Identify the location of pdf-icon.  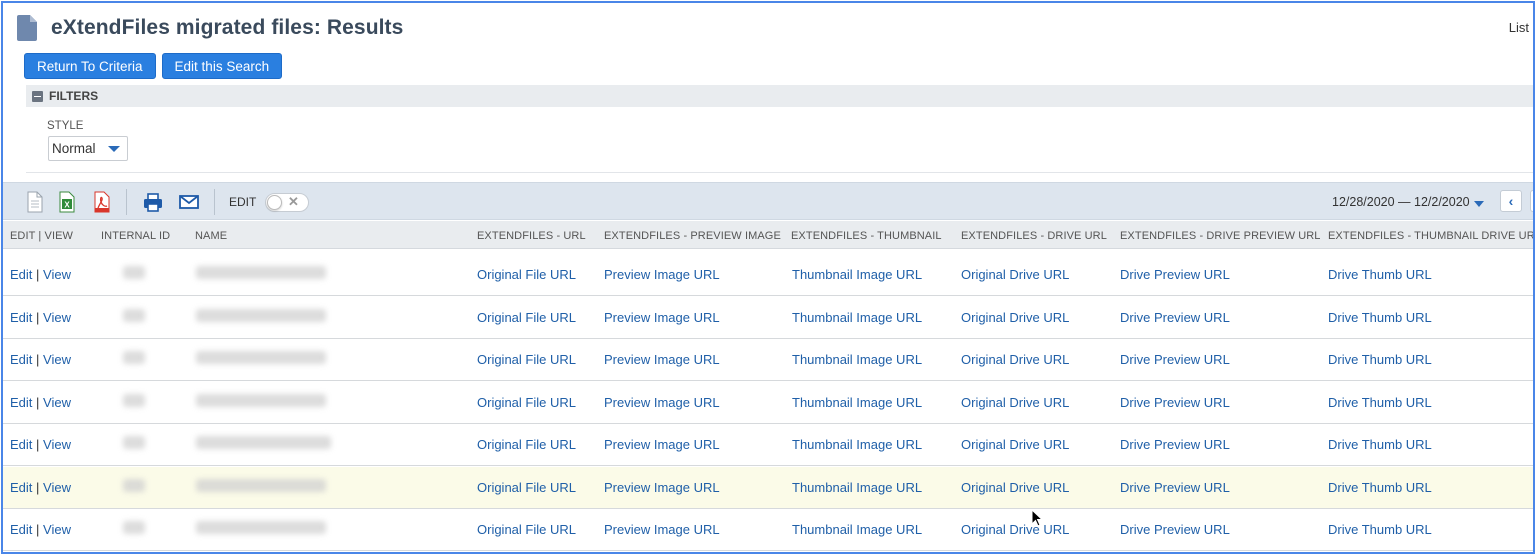
(102, 202).